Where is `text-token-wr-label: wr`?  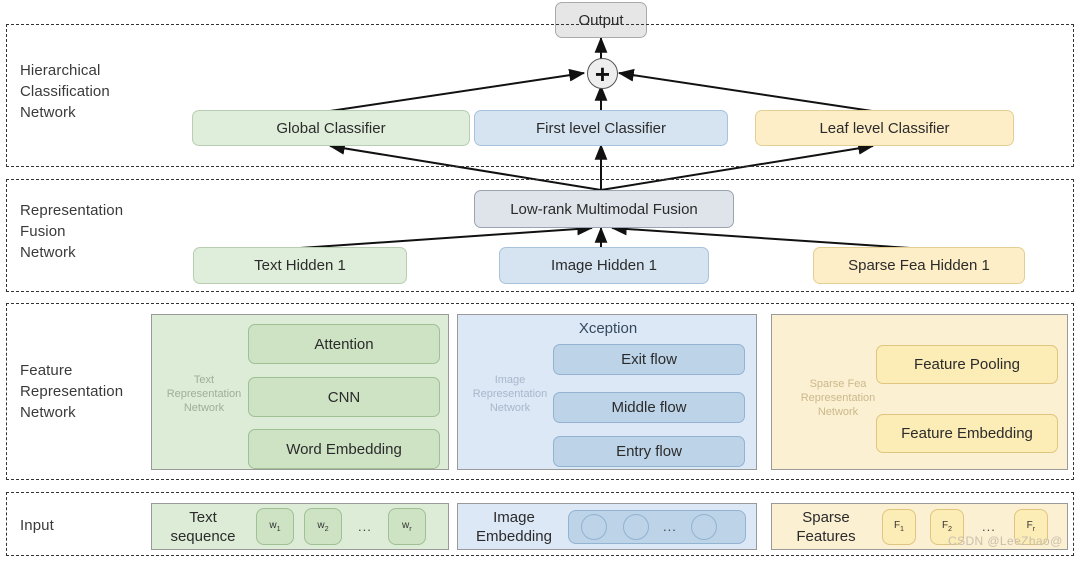
text-token-wr-label: wr is located at coordinates (407, 526).